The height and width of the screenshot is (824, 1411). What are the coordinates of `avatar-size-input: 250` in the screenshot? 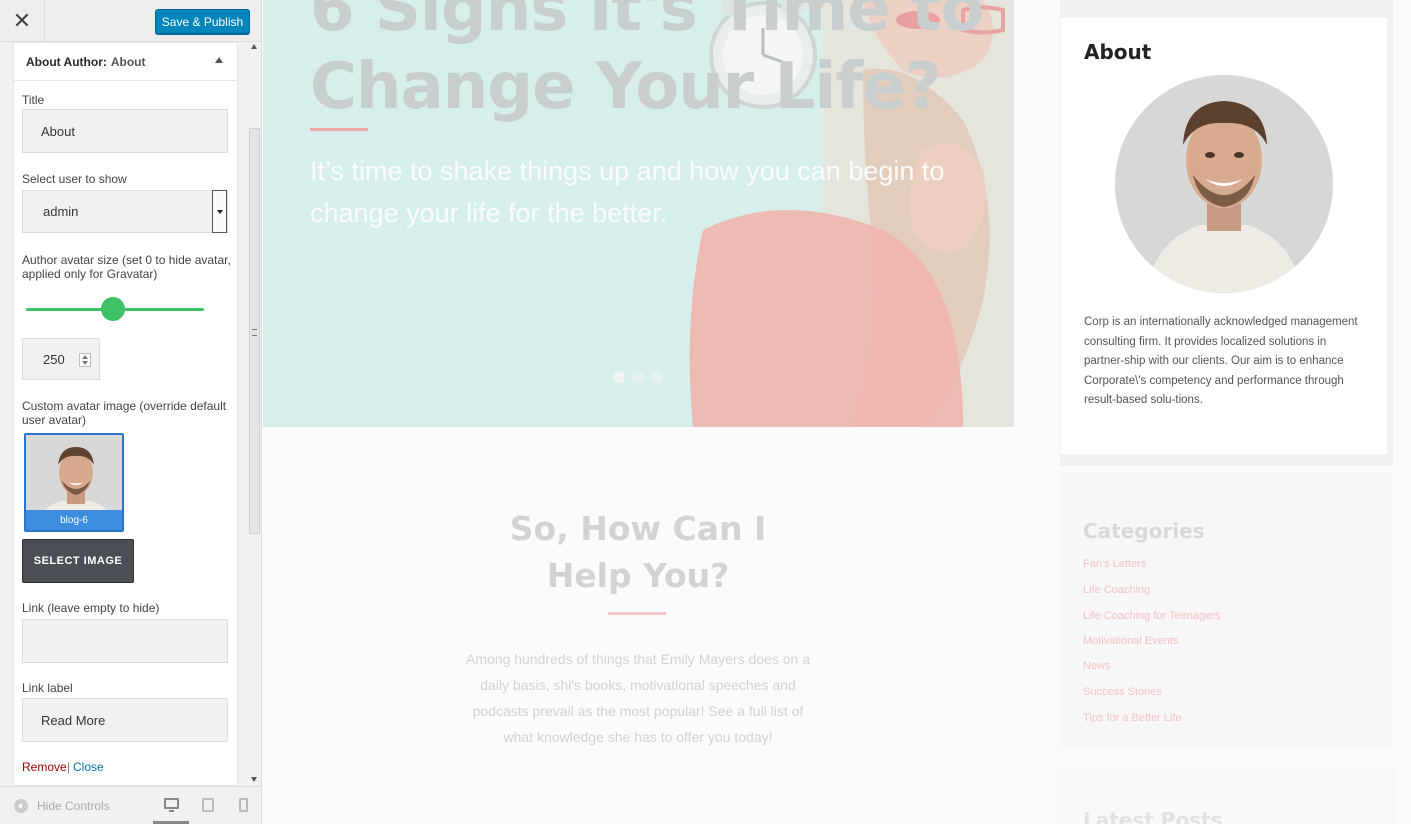 It's located at (61, 359).